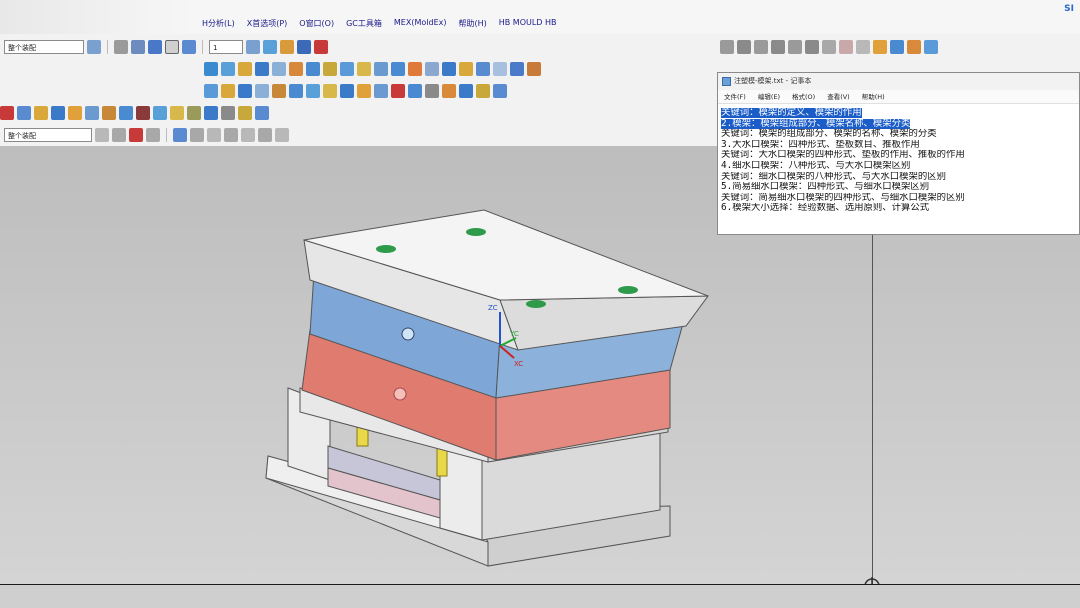 The height and width of the screenshot is (608, 1080). What do you see at coordinates (94, 47) in the screenshot?
I see `view-icon` at bounding box center [94, 47].